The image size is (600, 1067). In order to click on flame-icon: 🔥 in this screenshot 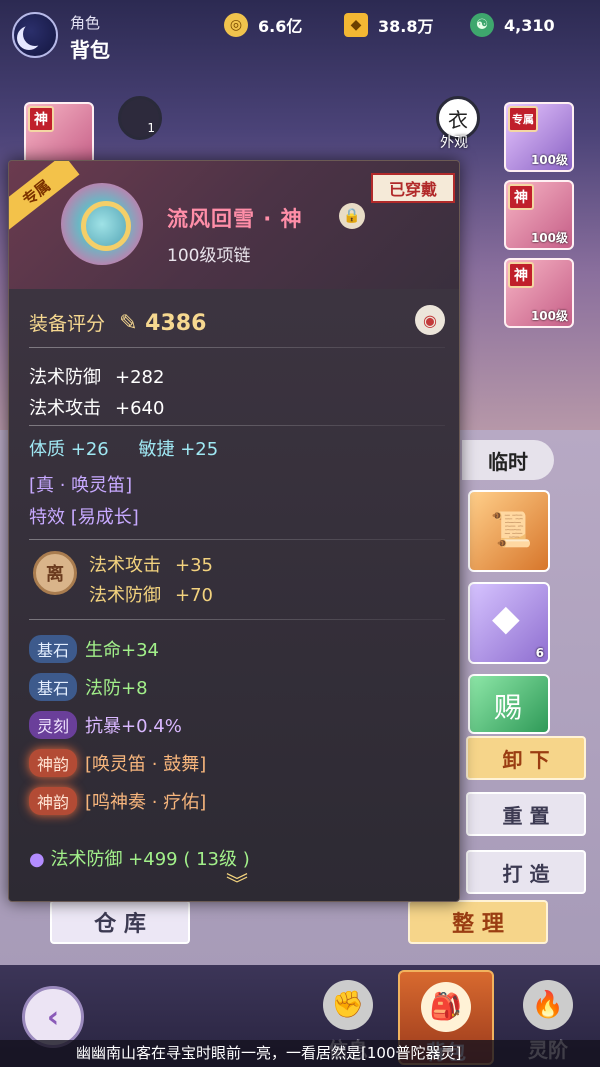, I will do `click(548, 1005)`.